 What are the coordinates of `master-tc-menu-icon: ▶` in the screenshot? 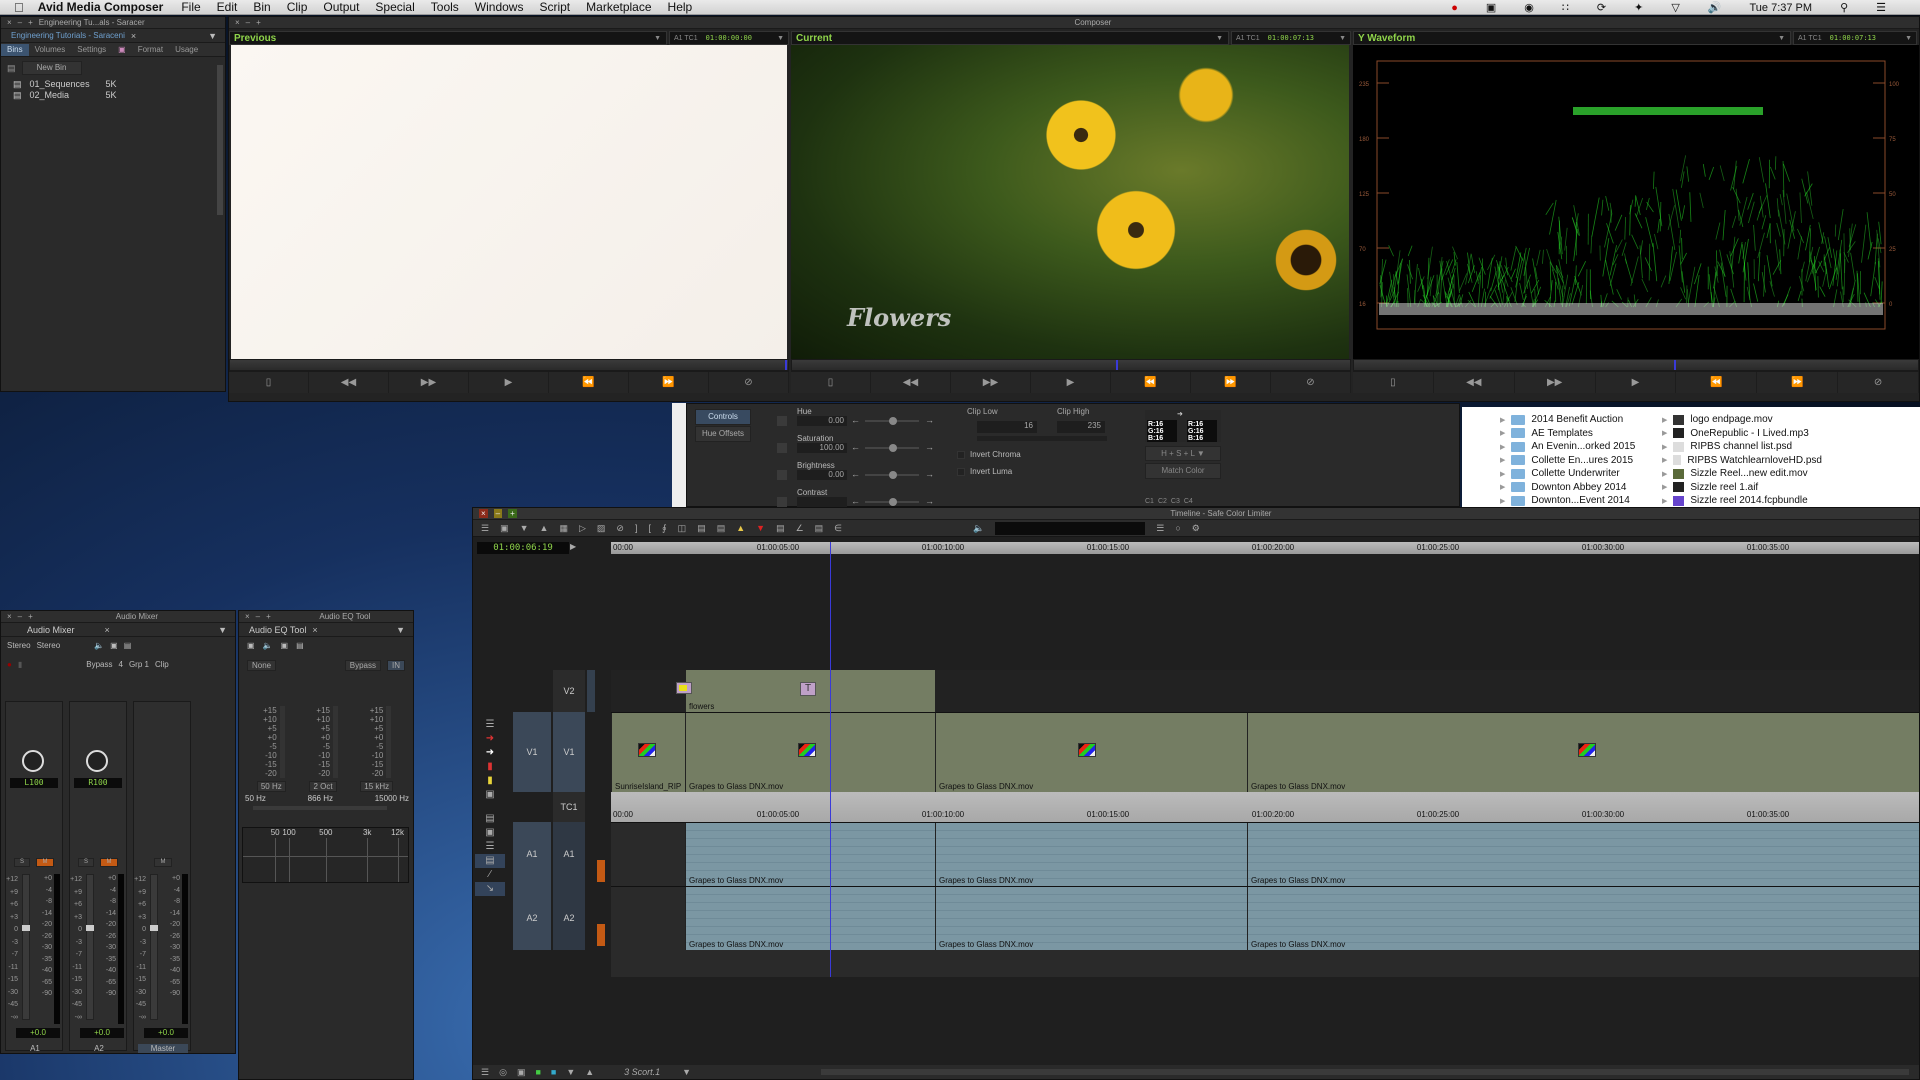 It's located at (573, 546).